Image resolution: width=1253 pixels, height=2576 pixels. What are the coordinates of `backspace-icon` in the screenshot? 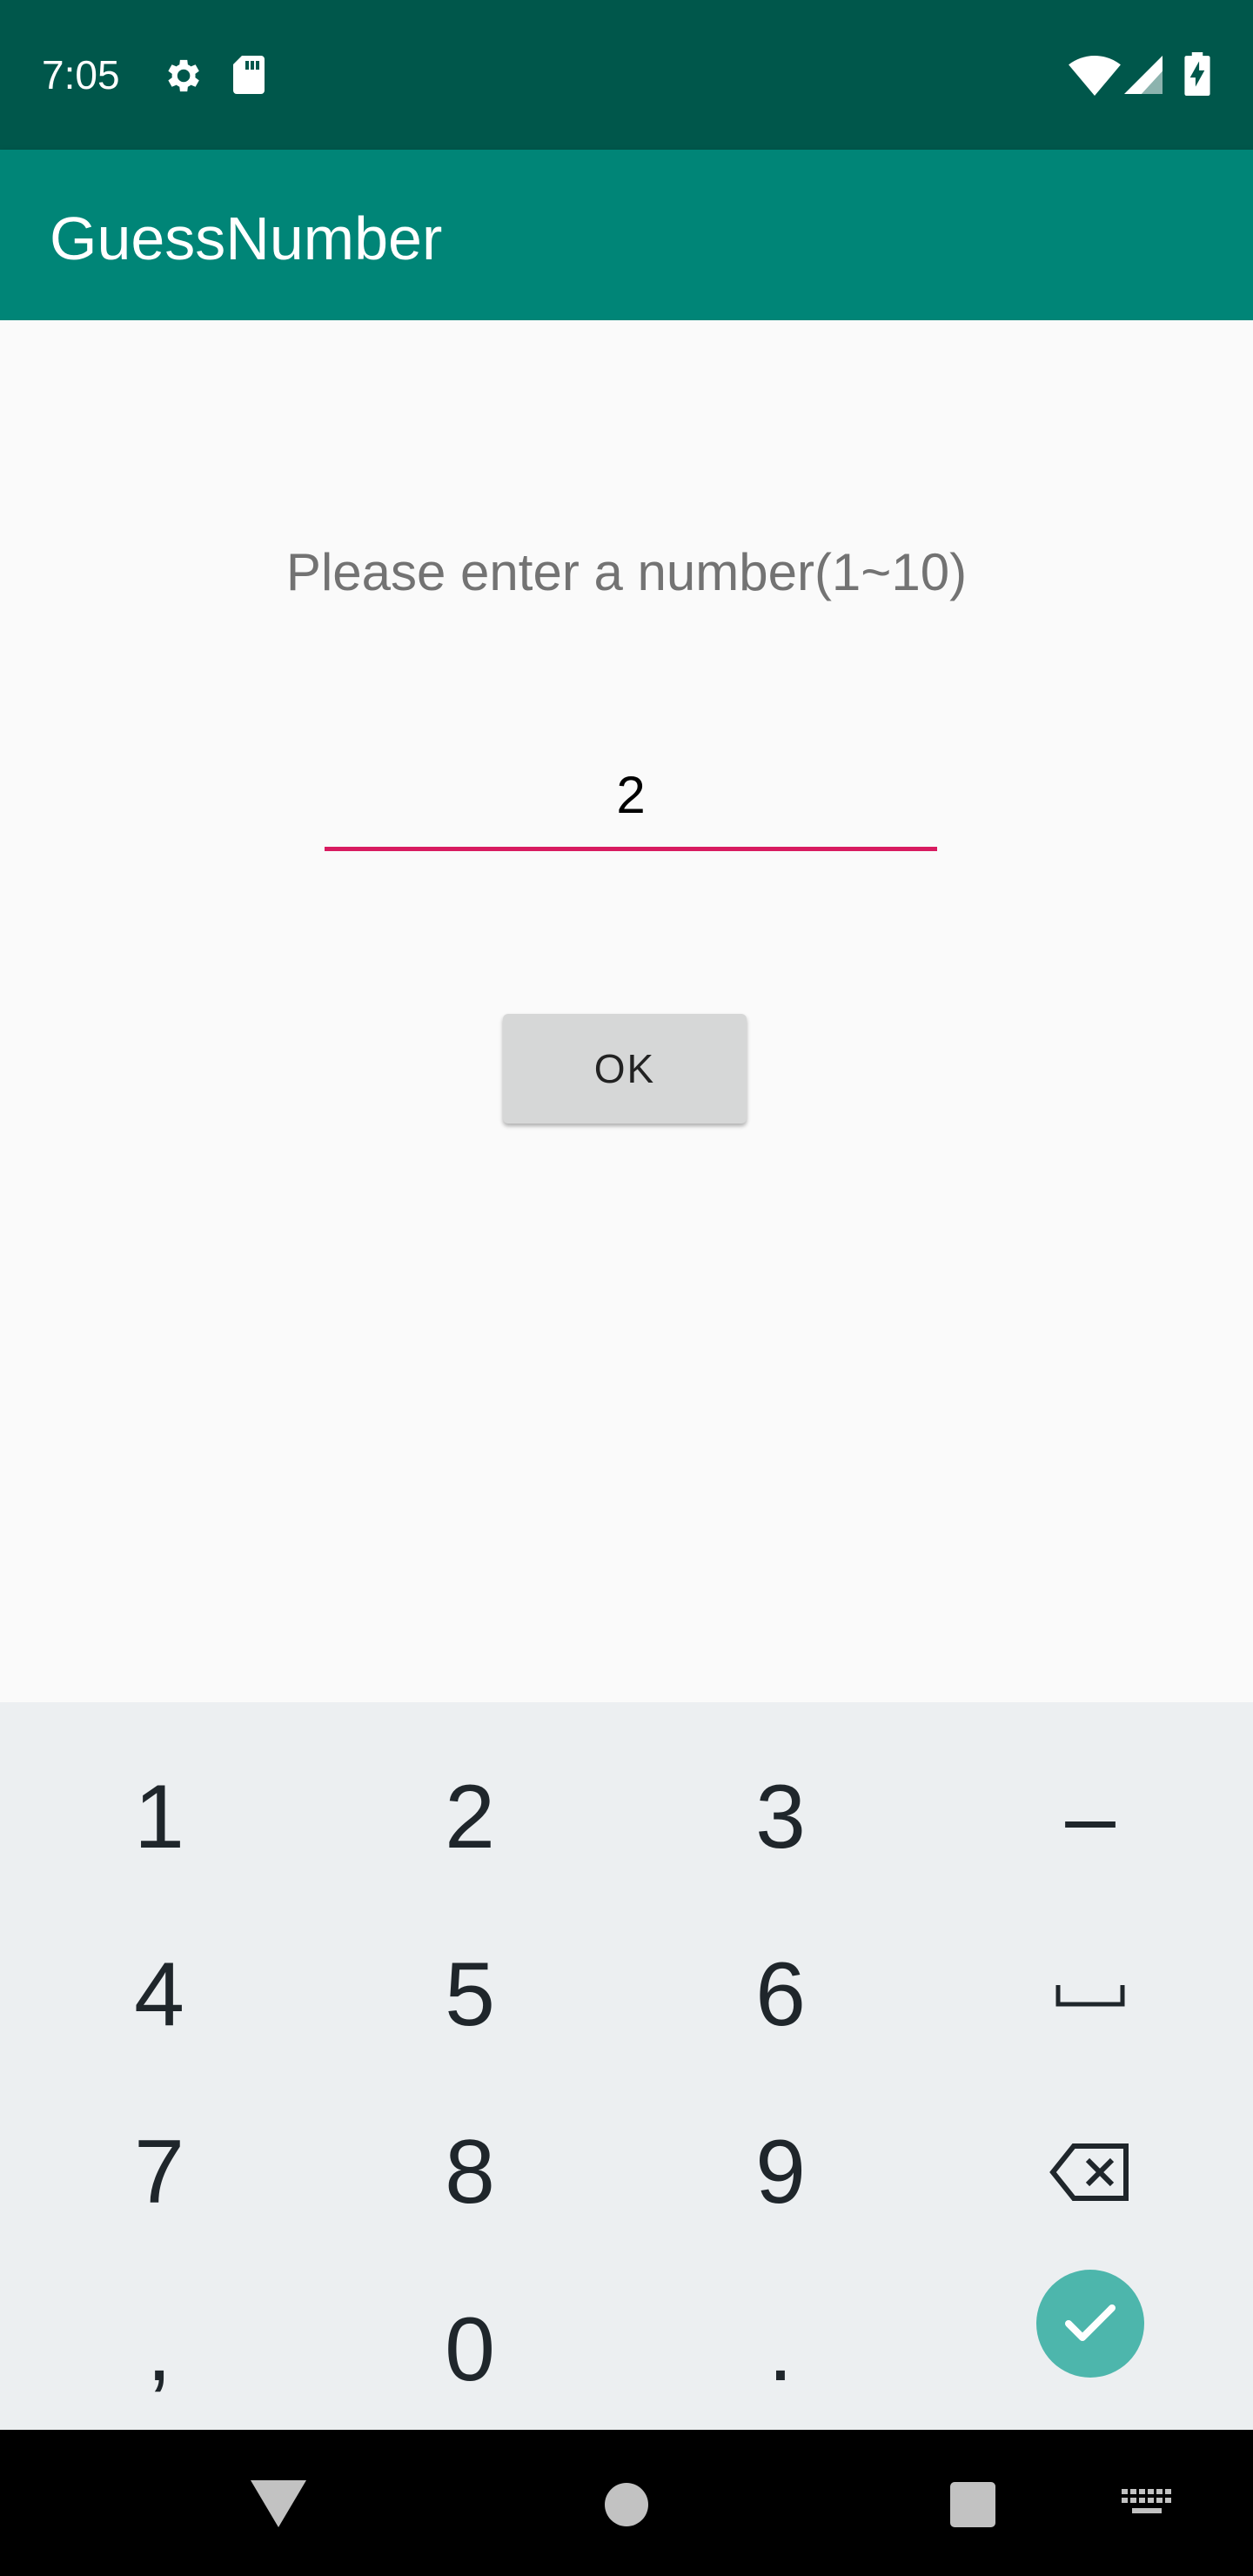 It's located at (1090, 2172).